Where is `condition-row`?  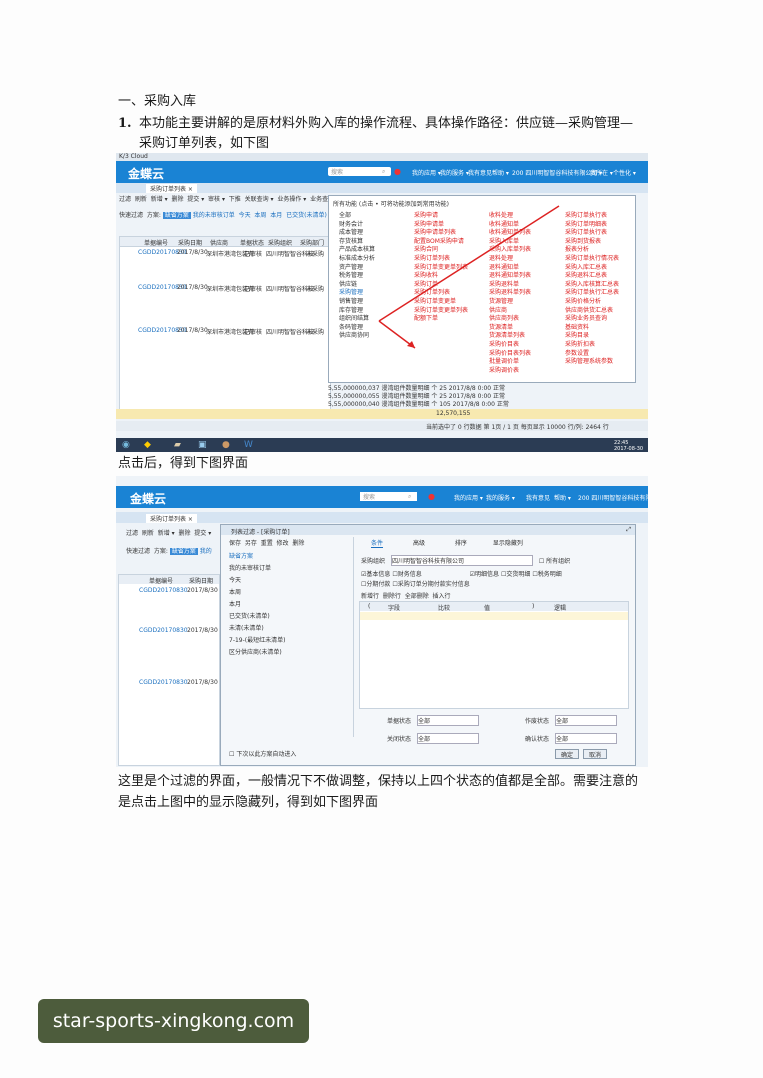 condition-row is located at coordinates (494, 616).